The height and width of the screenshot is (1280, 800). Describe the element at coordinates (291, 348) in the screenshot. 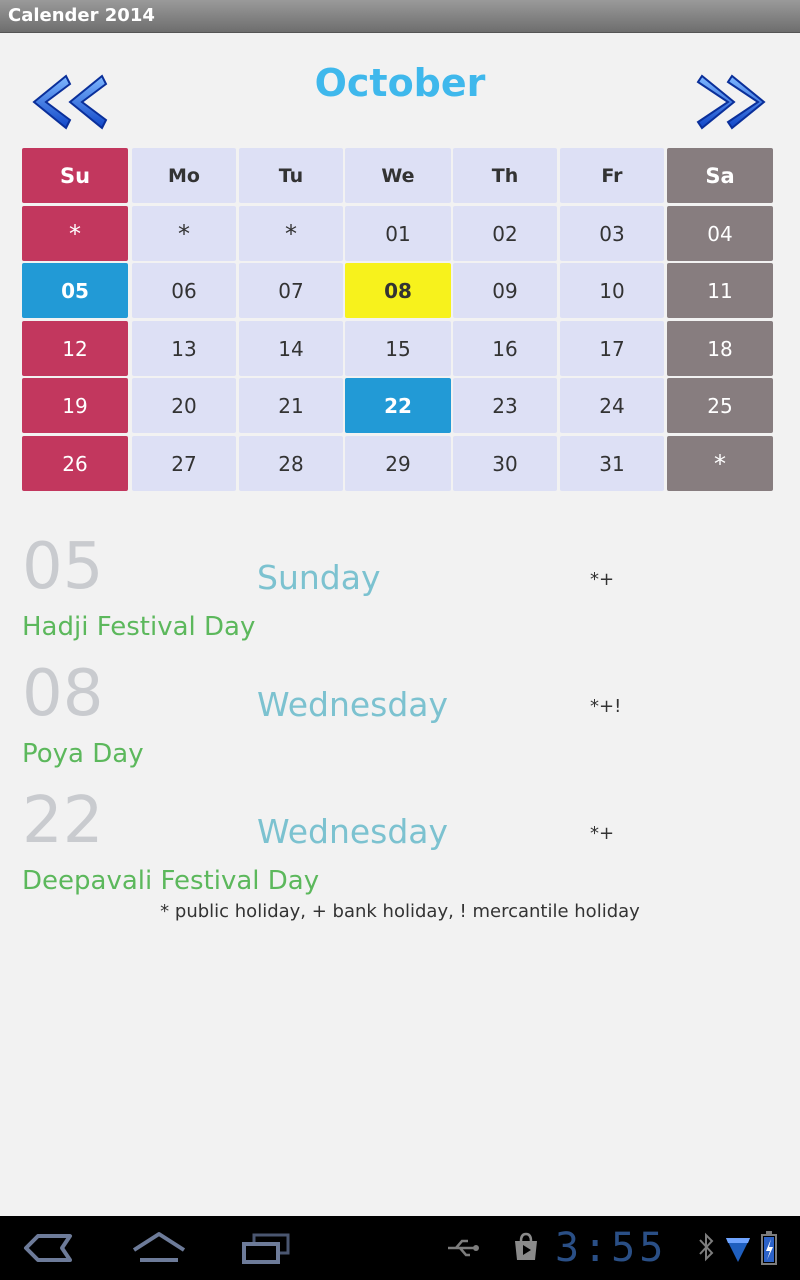

I see `day-cell-14: 14` at that location.